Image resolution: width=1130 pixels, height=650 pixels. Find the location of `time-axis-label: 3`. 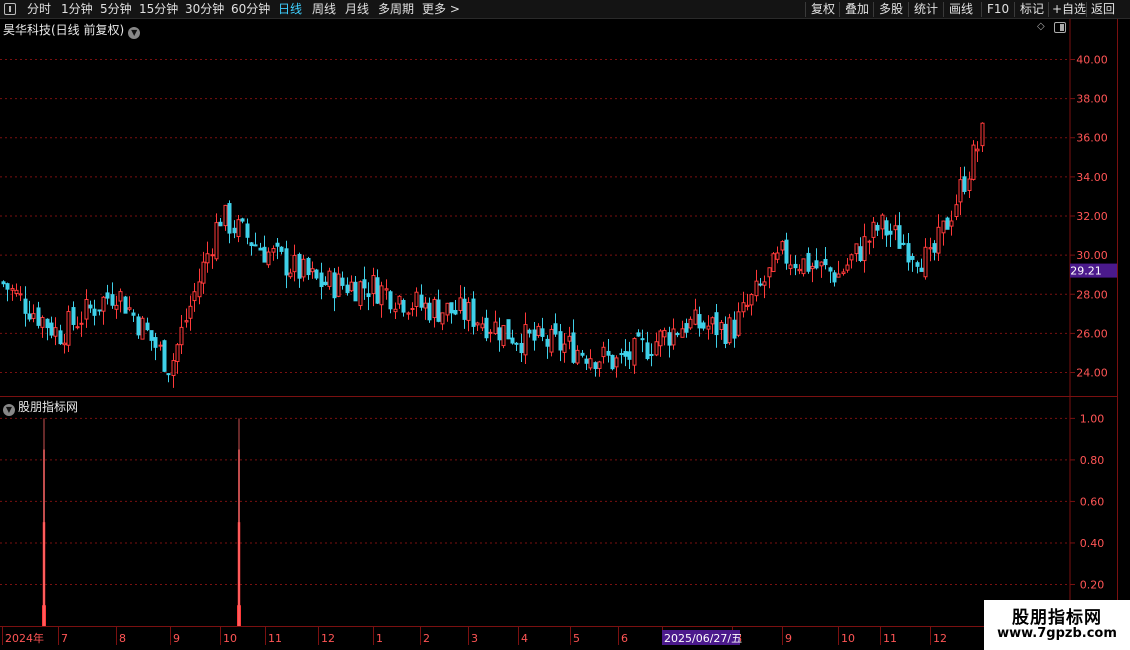

time-axis-label: 3 is located at coordinates (474, 638).